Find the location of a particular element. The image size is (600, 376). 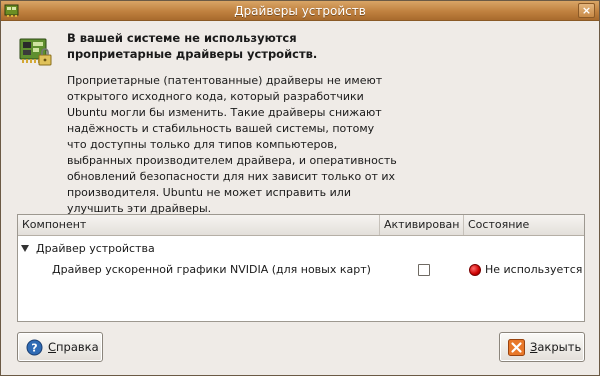

column-header-status: Состояние is located at coordinates (524, 225).